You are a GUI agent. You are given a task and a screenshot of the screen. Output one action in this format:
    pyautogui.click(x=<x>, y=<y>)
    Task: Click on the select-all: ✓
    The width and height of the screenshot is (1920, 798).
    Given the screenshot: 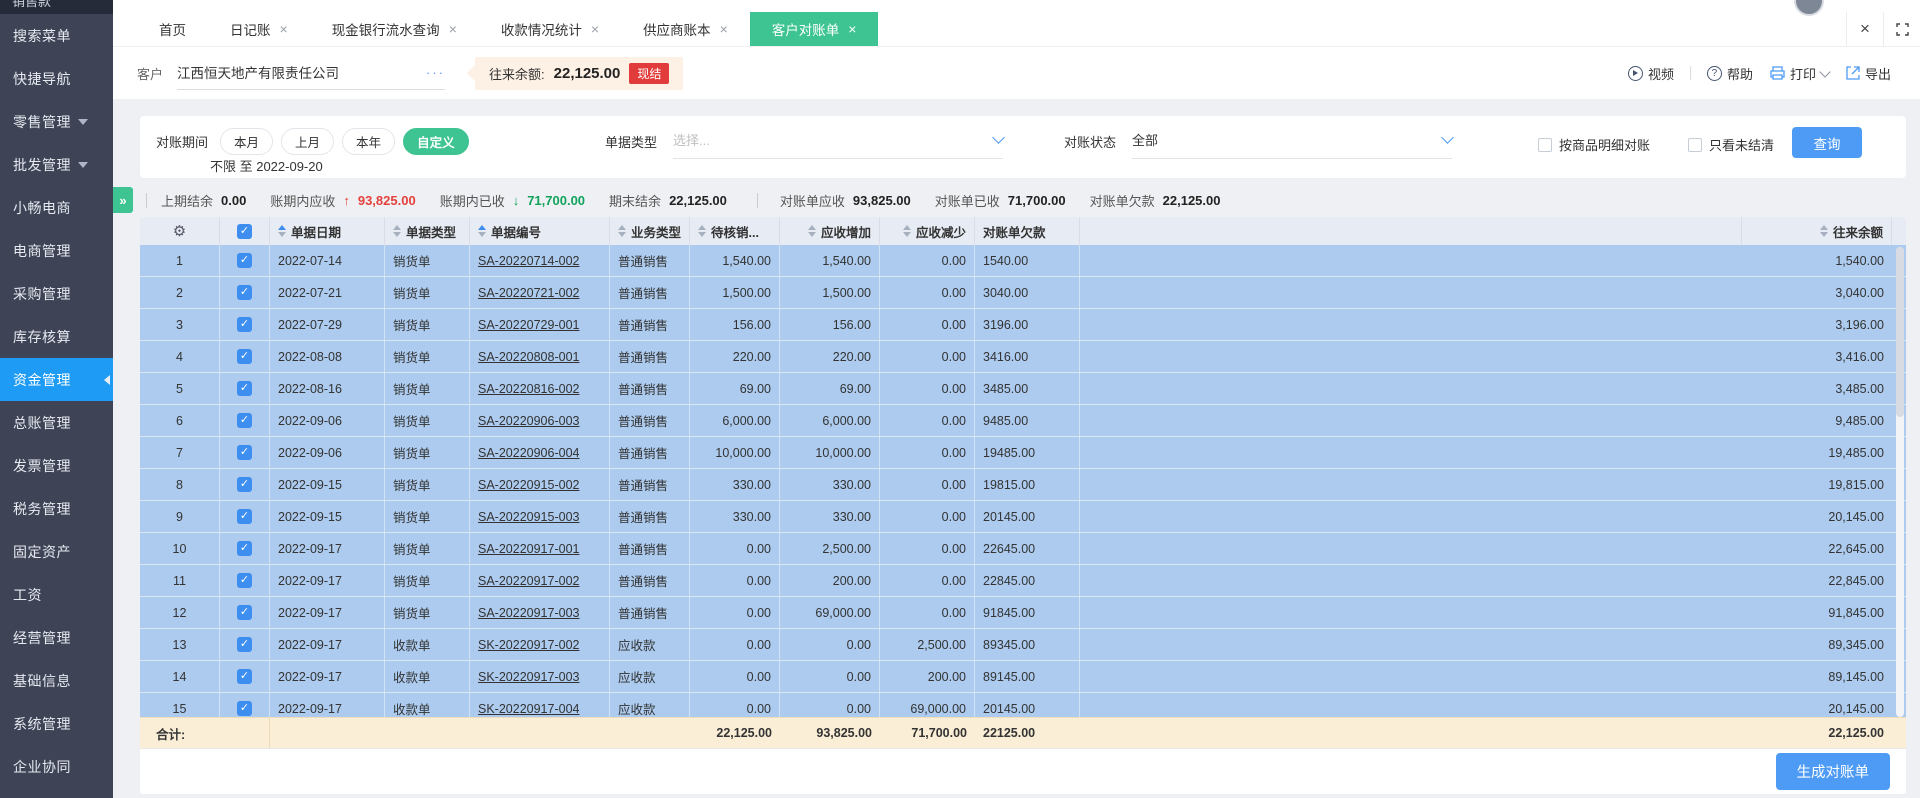 What is the action you would take?
    pyautogui.click(x=245, y=231)
    